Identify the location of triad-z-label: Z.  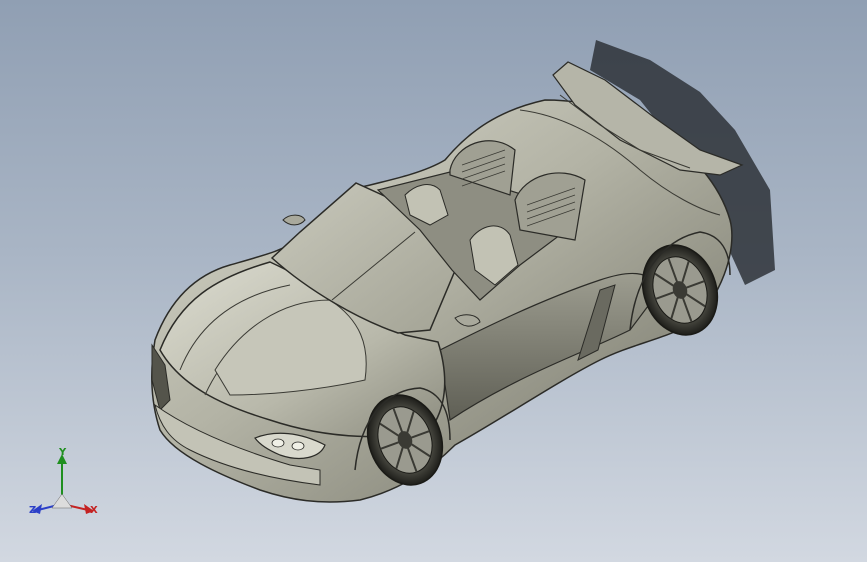
(33, 510).